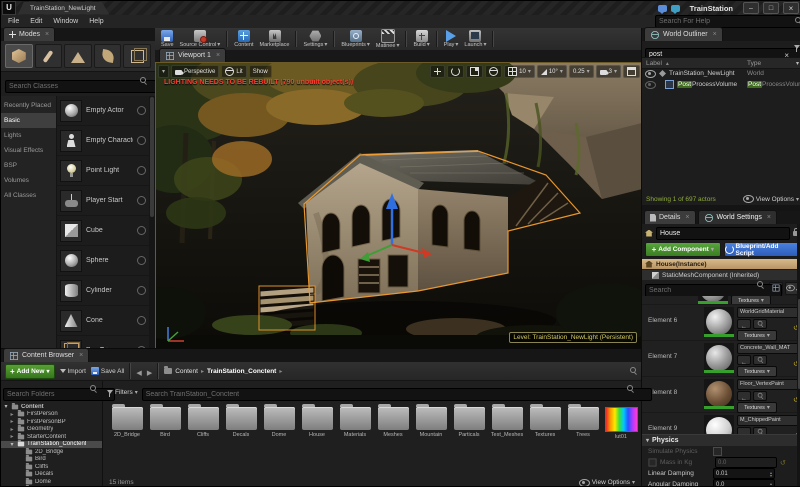 The height and width of the screenshot is (487, 800). Describe the element at coordinates (13, 21) in the screenshot. I see `menu-file: File` at that location.